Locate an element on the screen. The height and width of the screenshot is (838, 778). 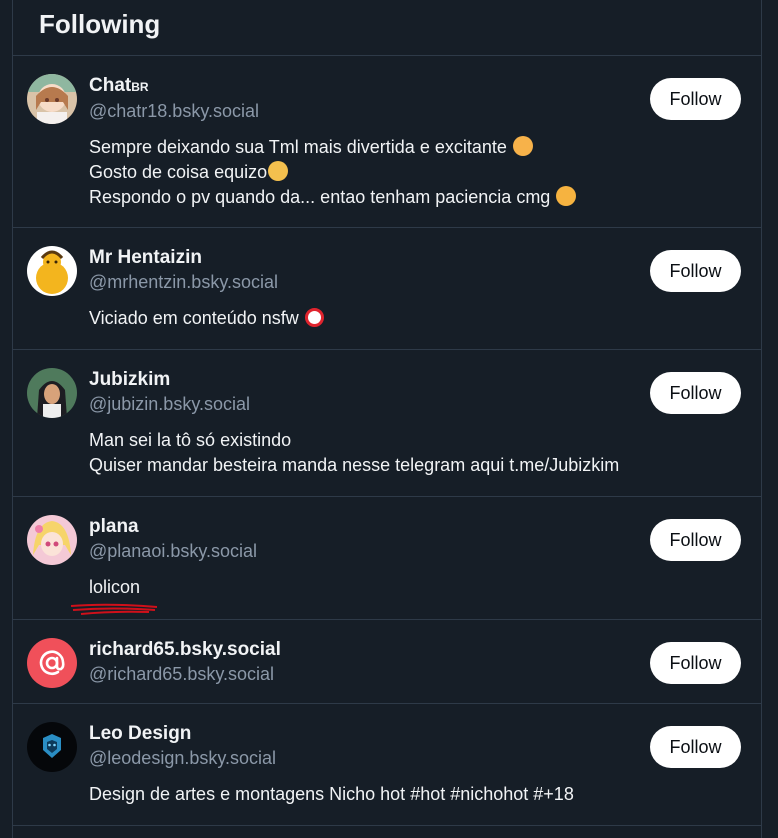
user-bio: Viciado em conteúdo nsfw is located at coordinates (415, 318).